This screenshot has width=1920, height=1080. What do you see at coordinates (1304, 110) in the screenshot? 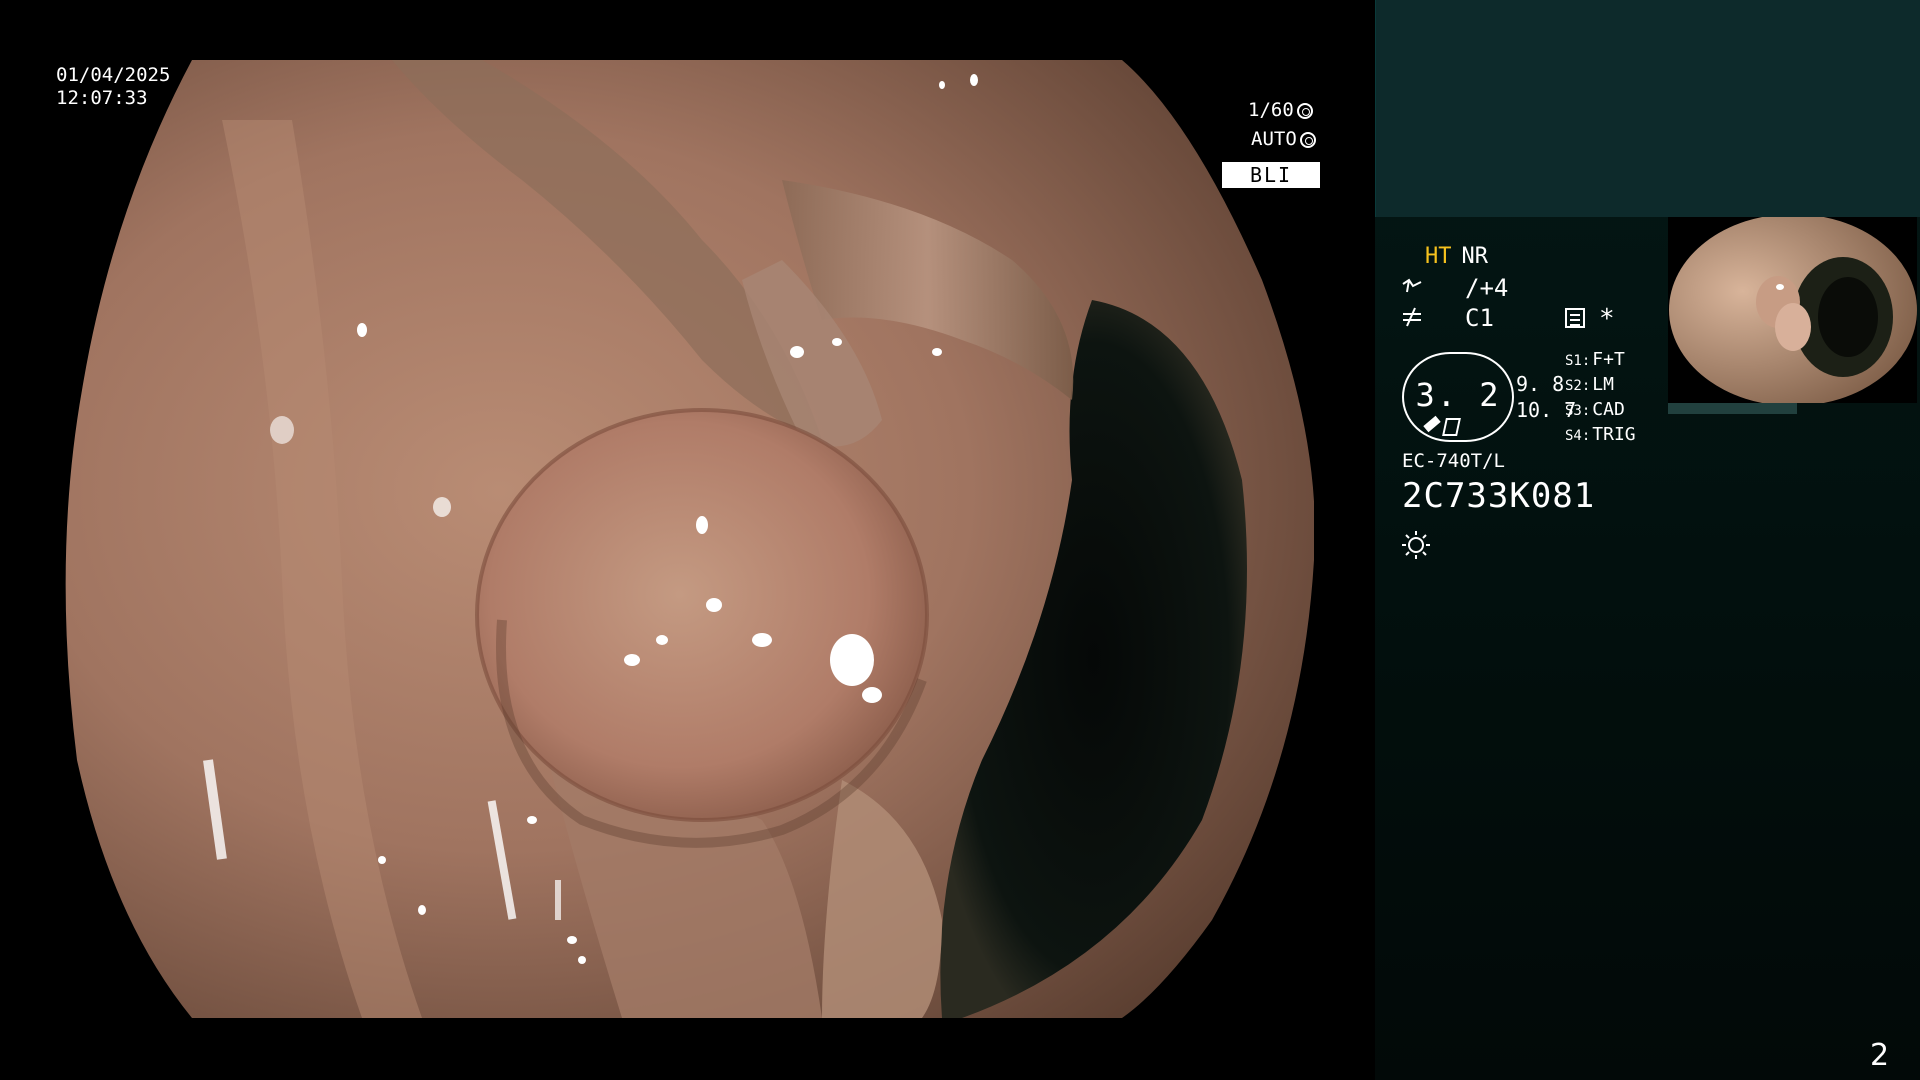
I see `aperture-icon` at bounding box center [1304, 110].